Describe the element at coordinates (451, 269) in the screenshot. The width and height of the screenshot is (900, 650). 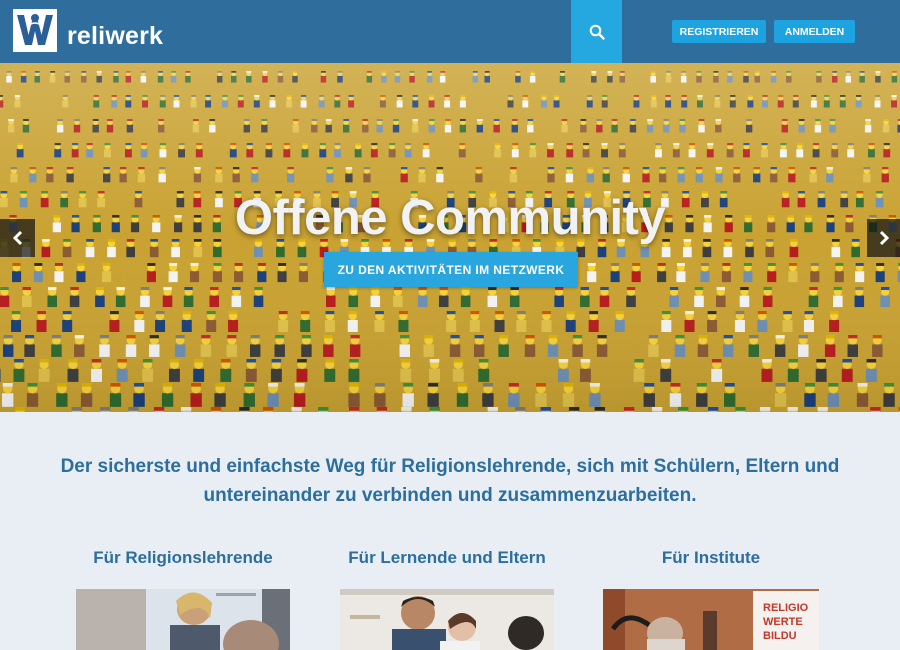
I see `network-activities-button: ZU DEN AKTIVITÄTEN IM NETZWERK` at that location.